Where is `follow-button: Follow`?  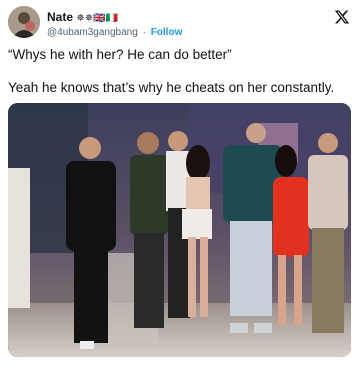
follow-button: Follow is located at coordinates (167, 32).